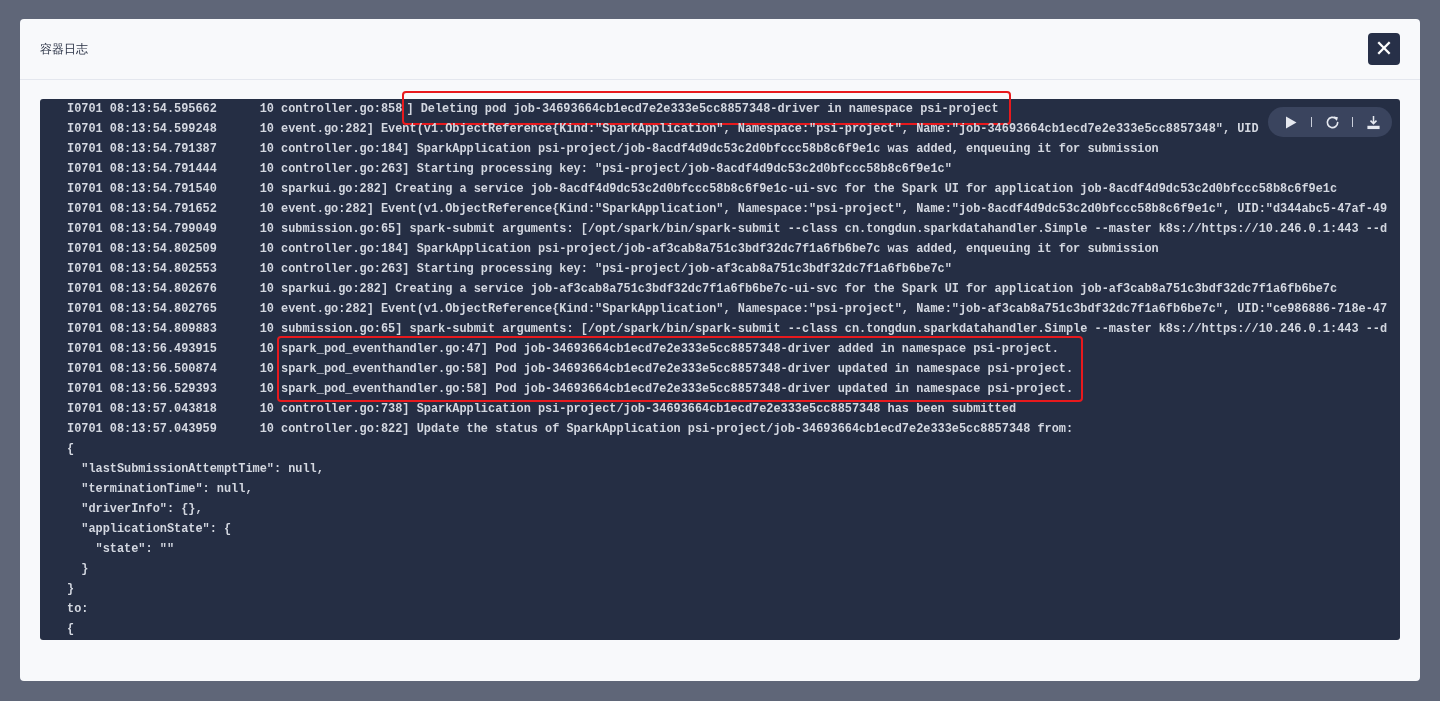  I want to click on log-line: I0701 08:13:56.493915 10, so click(171, 349).